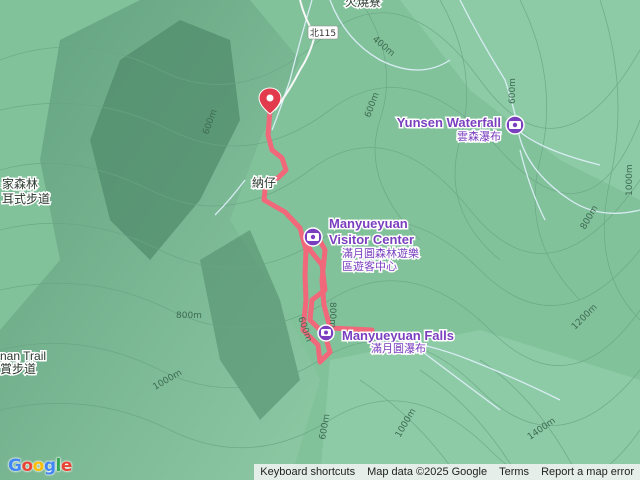  What do you see at coordinates (449, 122) in the screenshot?
I see `poi-yunsen-name: Yunsen Waterfall` at bounding box center [449, 122].